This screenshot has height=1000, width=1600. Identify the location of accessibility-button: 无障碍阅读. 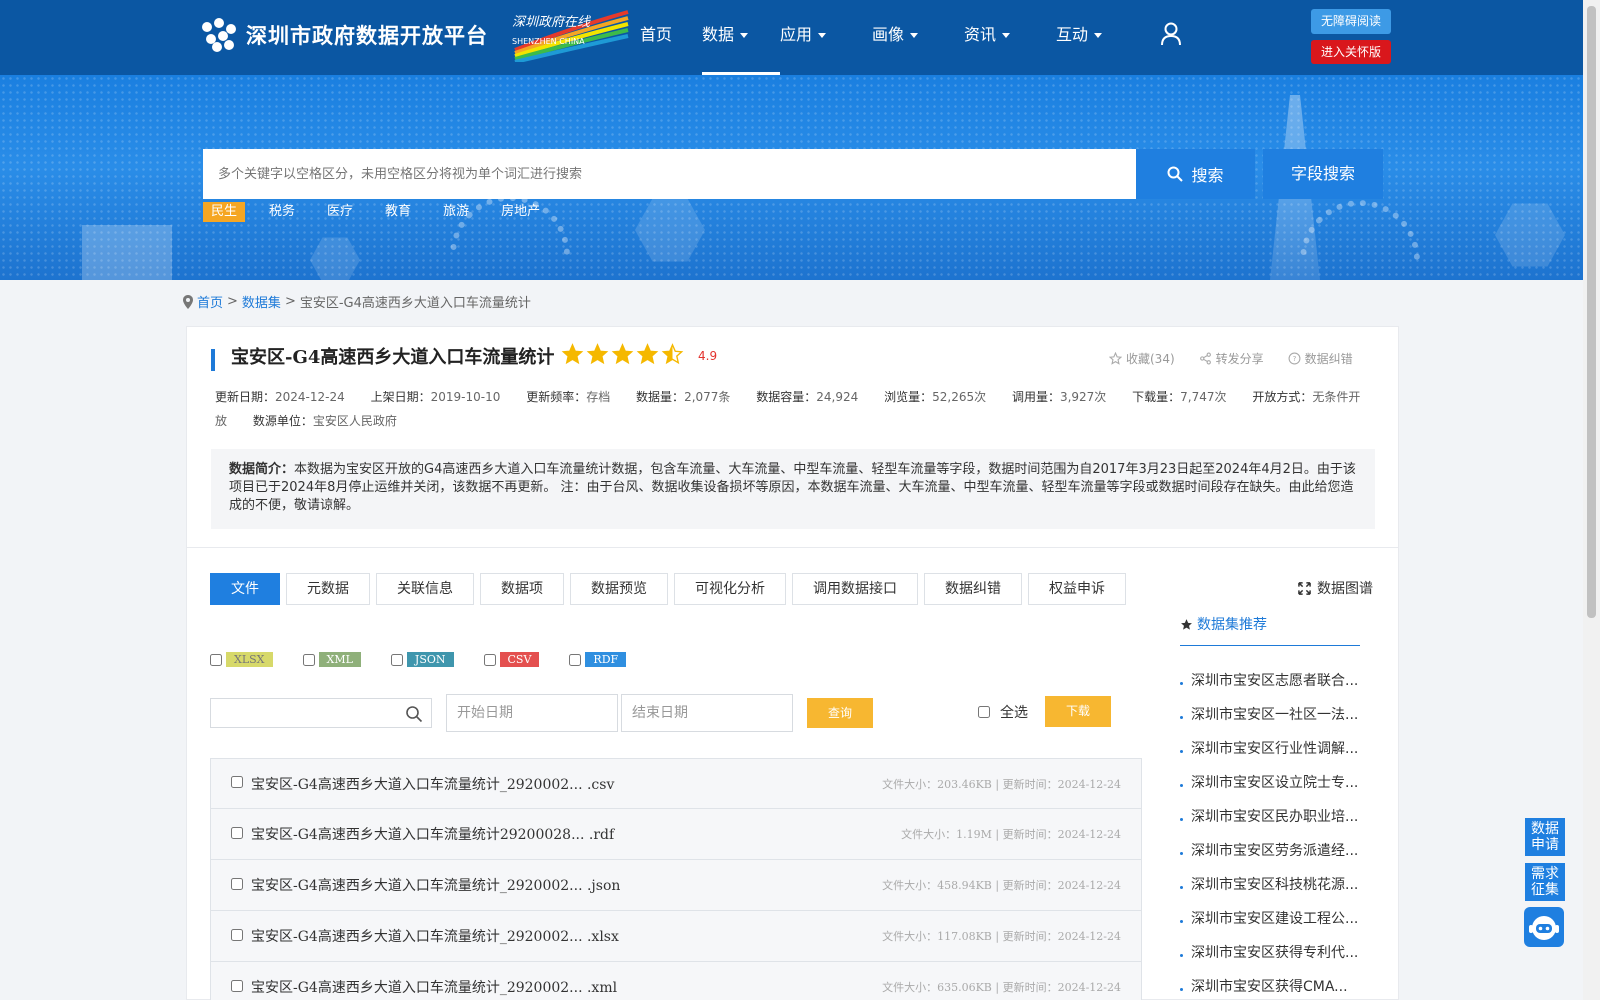
(1351, 21).